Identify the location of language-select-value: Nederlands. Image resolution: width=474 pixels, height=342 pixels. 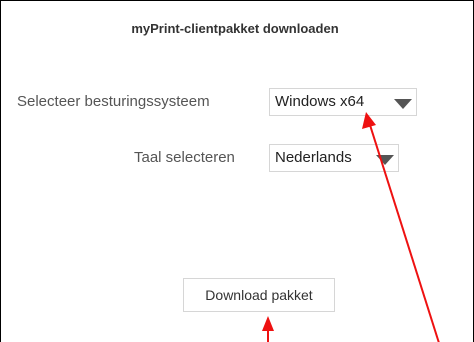
(313, 157).